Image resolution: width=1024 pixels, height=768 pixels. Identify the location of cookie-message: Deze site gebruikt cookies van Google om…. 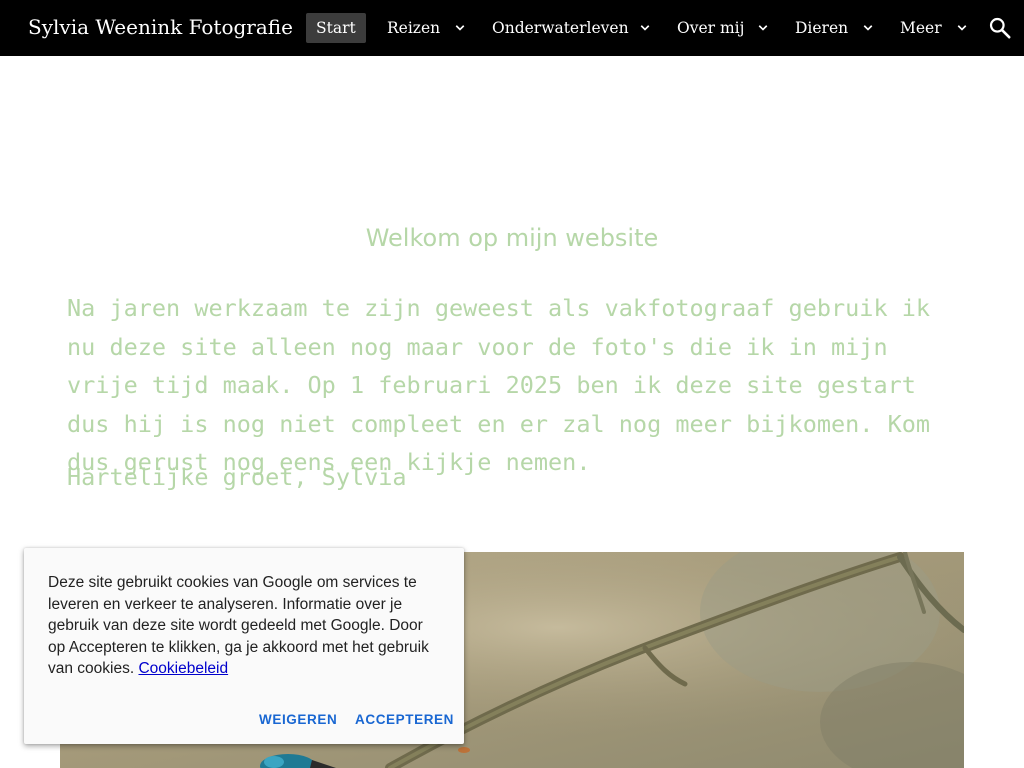
(246, 626).